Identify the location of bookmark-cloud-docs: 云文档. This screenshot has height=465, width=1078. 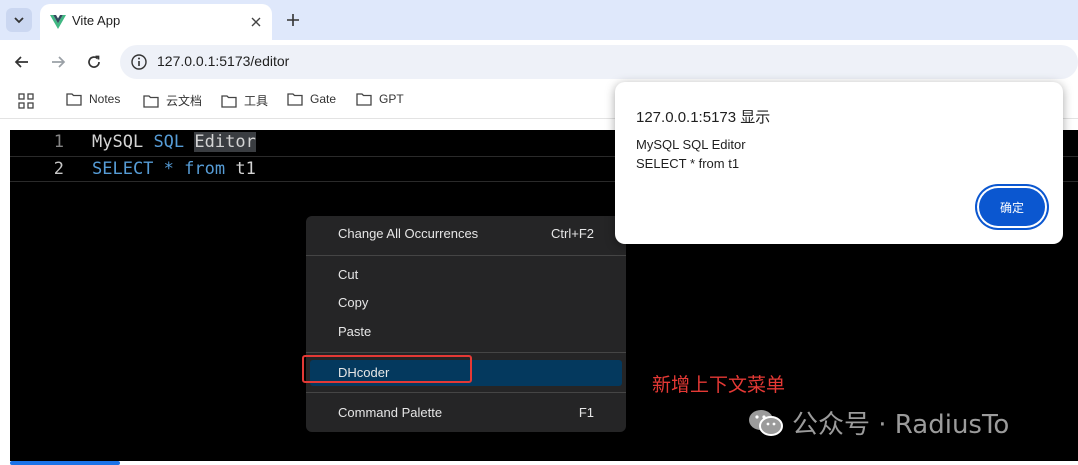
(172, 100).